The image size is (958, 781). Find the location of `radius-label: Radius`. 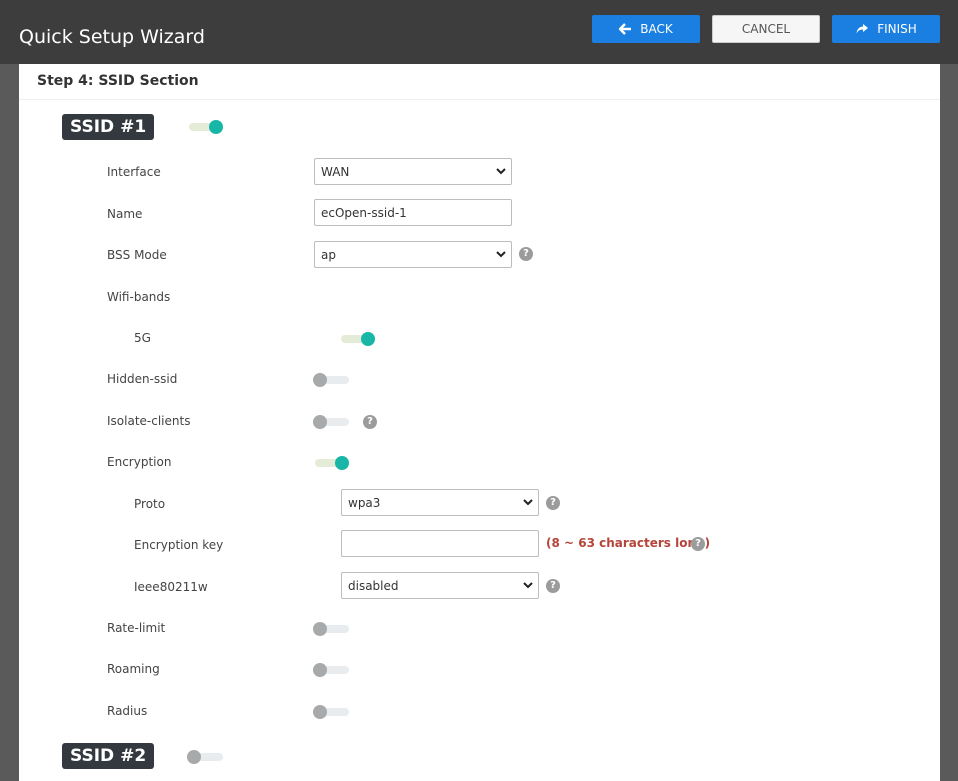

radius-label: Radius is located at coordinates (127, 711).